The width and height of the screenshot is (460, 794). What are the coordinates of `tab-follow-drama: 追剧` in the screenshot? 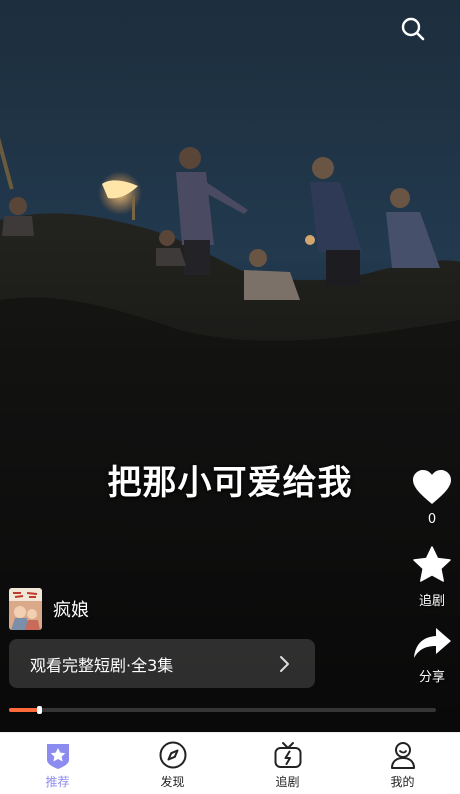 It's located at (287, 763).